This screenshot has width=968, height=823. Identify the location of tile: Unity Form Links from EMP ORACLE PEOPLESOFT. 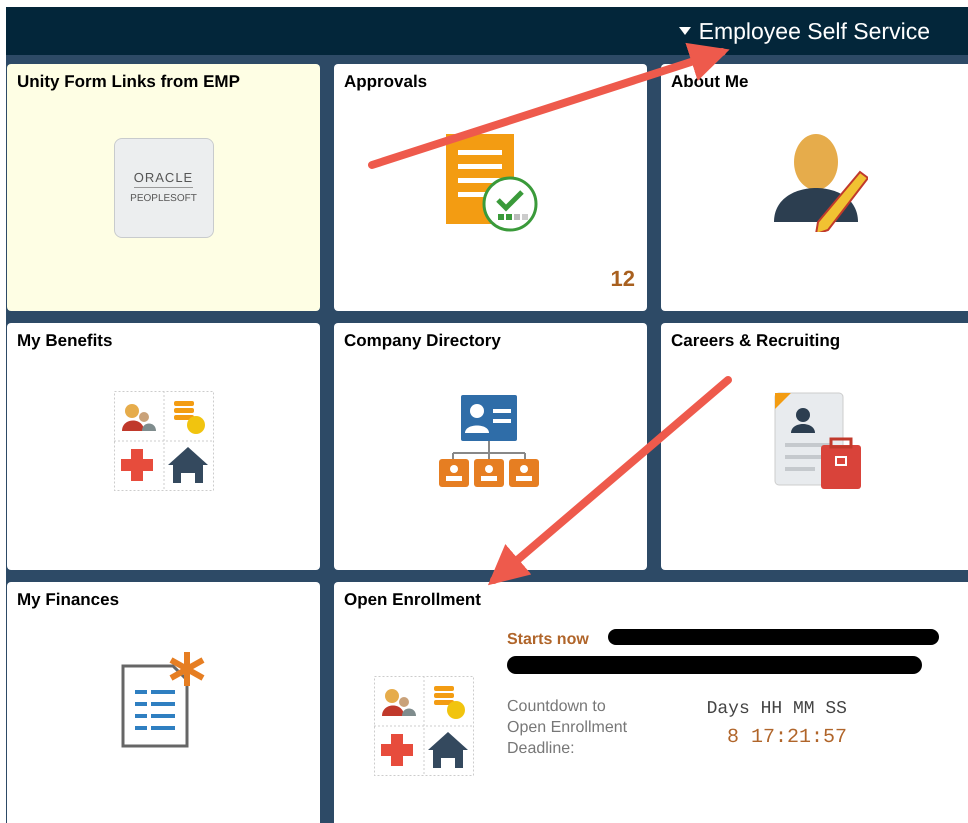
(163, 187).